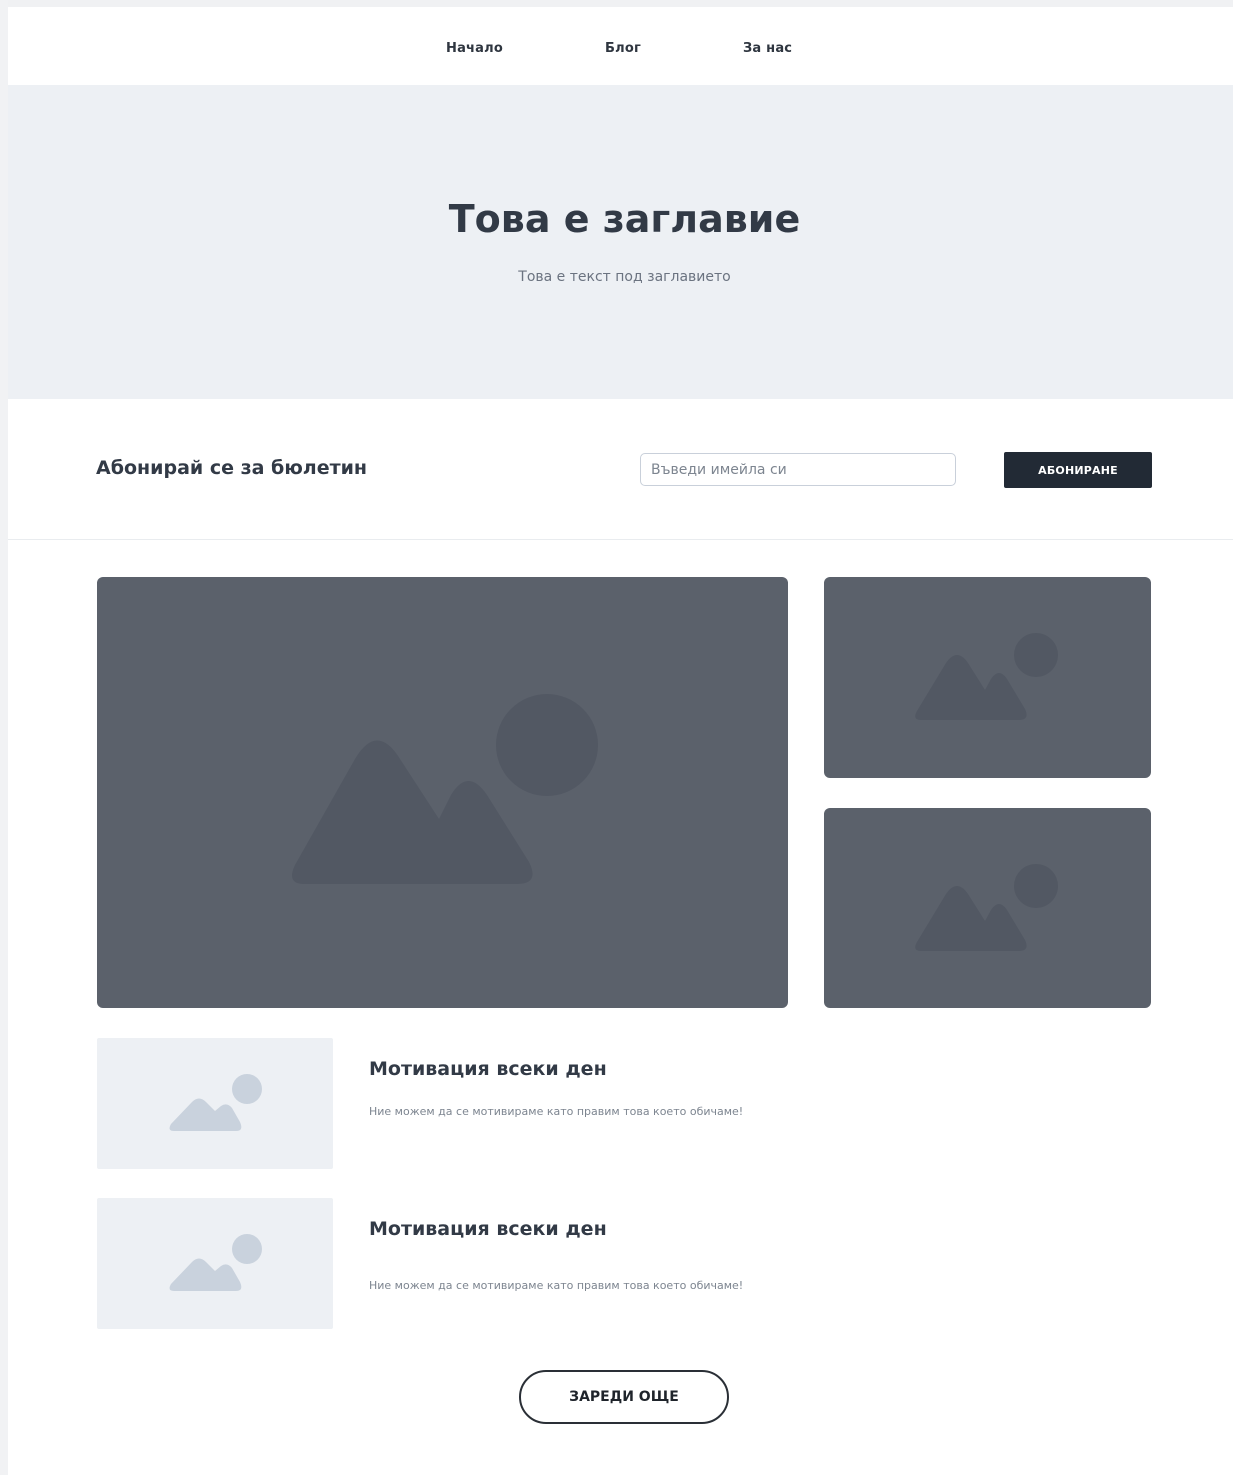 The image size is (1233, 1475). What do you see at coordinates (1078, 470) in the screenshot?
I see `subscribe-button: АБОНИРАНЕ` at bounding box center [1078, 470].